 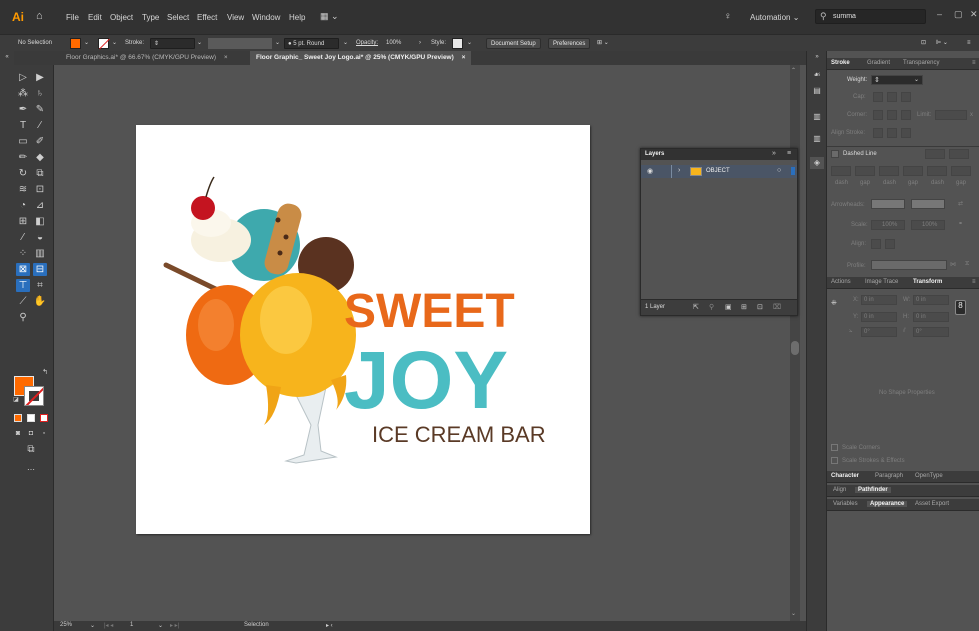 I want to click on artboard-number: 1, so click(x=131, y=625).